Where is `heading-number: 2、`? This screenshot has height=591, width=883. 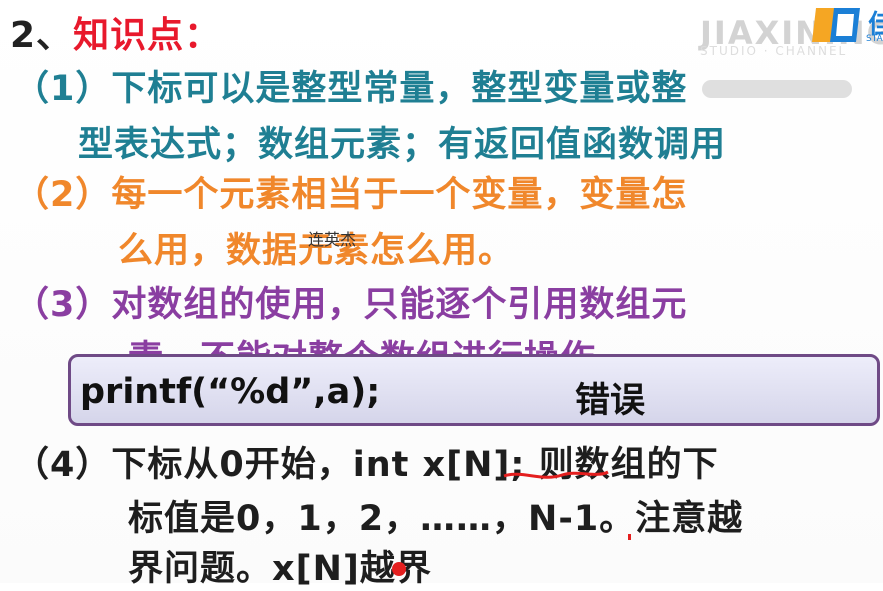 heading-number: 2、 is located at coordinates (42, 35).